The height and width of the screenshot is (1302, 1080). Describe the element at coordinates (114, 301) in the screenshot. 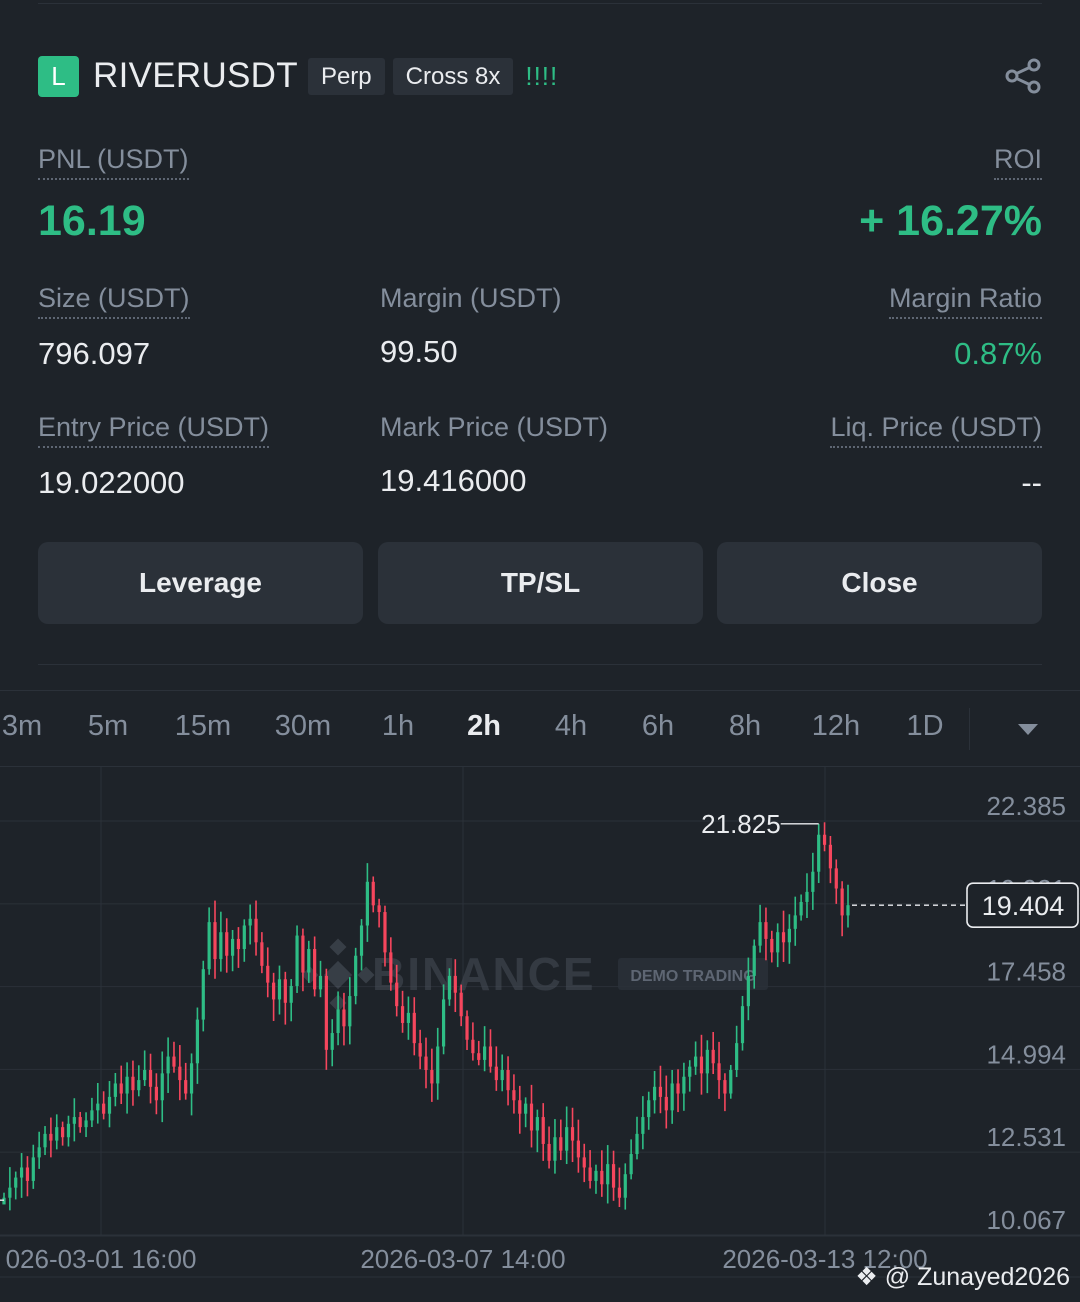

I see `size-label: Size (USDT)` at that location.